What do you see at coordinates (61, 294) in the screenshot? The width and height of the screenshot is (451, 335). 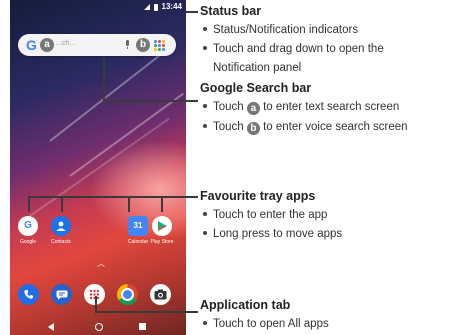 I see `messages-icon` at bounding box center [61, 294].